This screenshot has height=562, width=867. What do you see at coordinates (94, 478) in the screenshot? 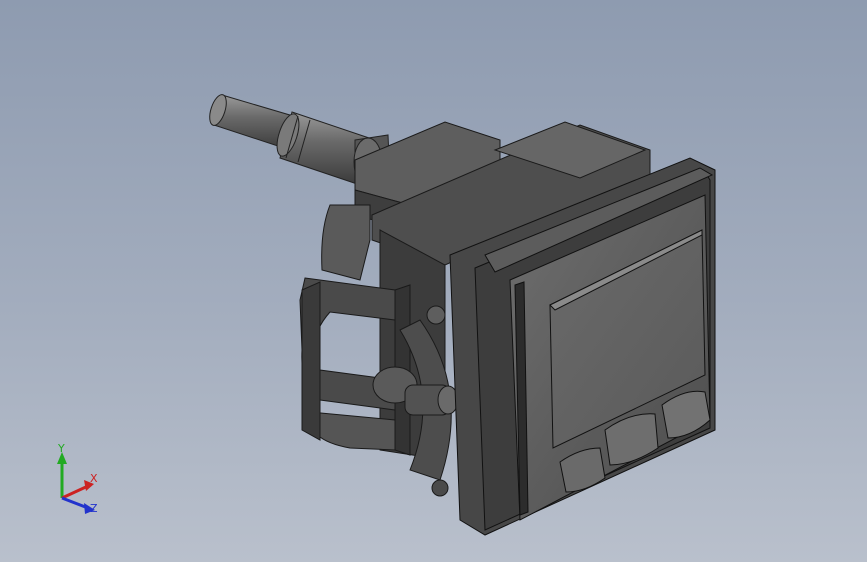
I see `x-axis-label: X` at bounding box center [94, 478].